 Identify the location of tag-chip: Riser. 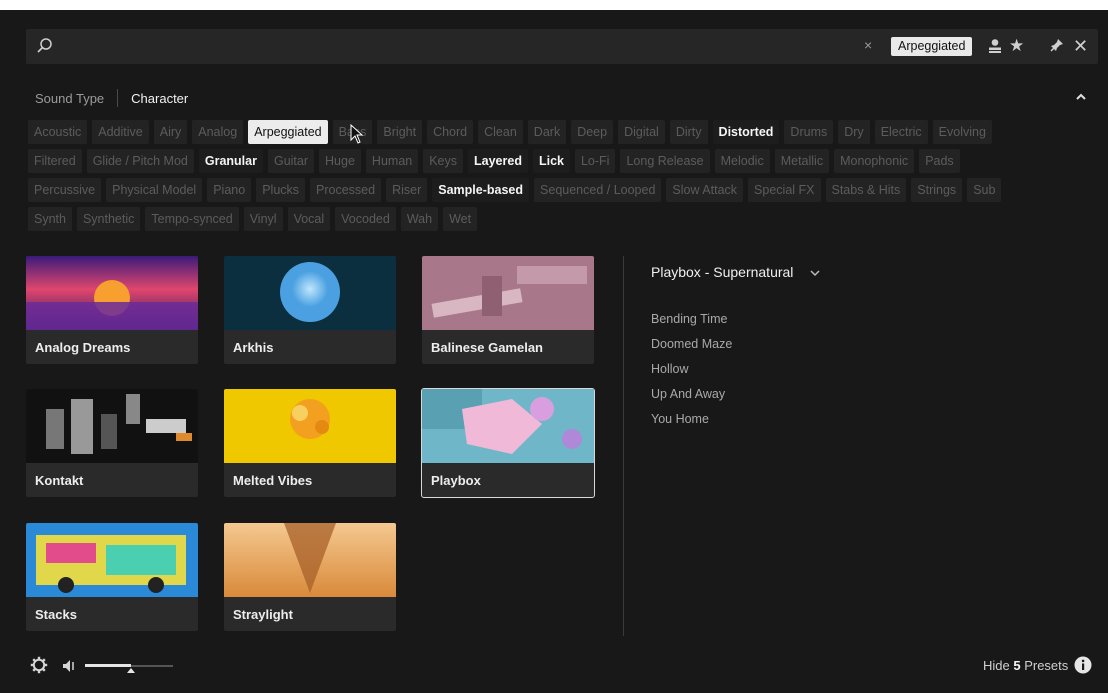
(407, 190).